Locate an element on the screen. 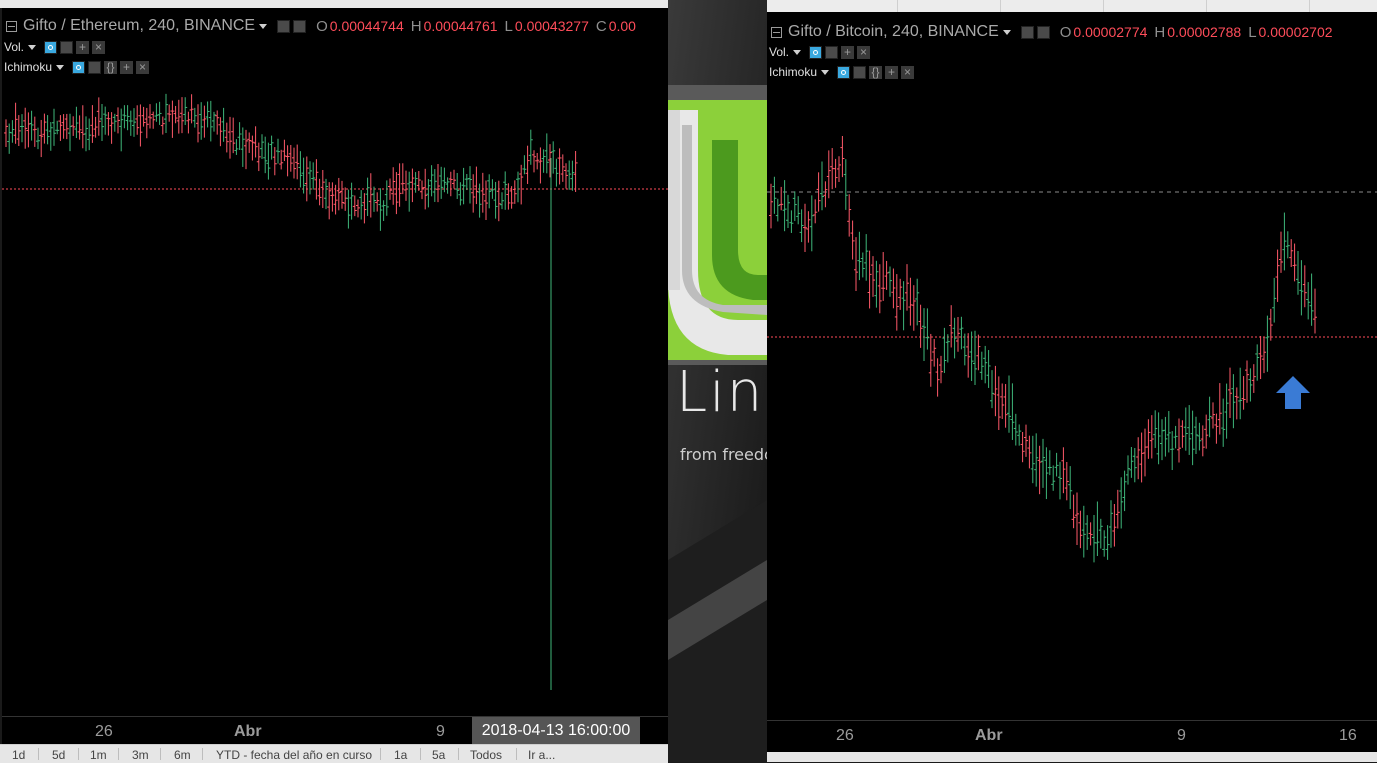 Image resolution: width=1377 pixels, height=763 pixels. left-study-ichimoku: Ichimoku {} + × is located at coordinates (78, 67).